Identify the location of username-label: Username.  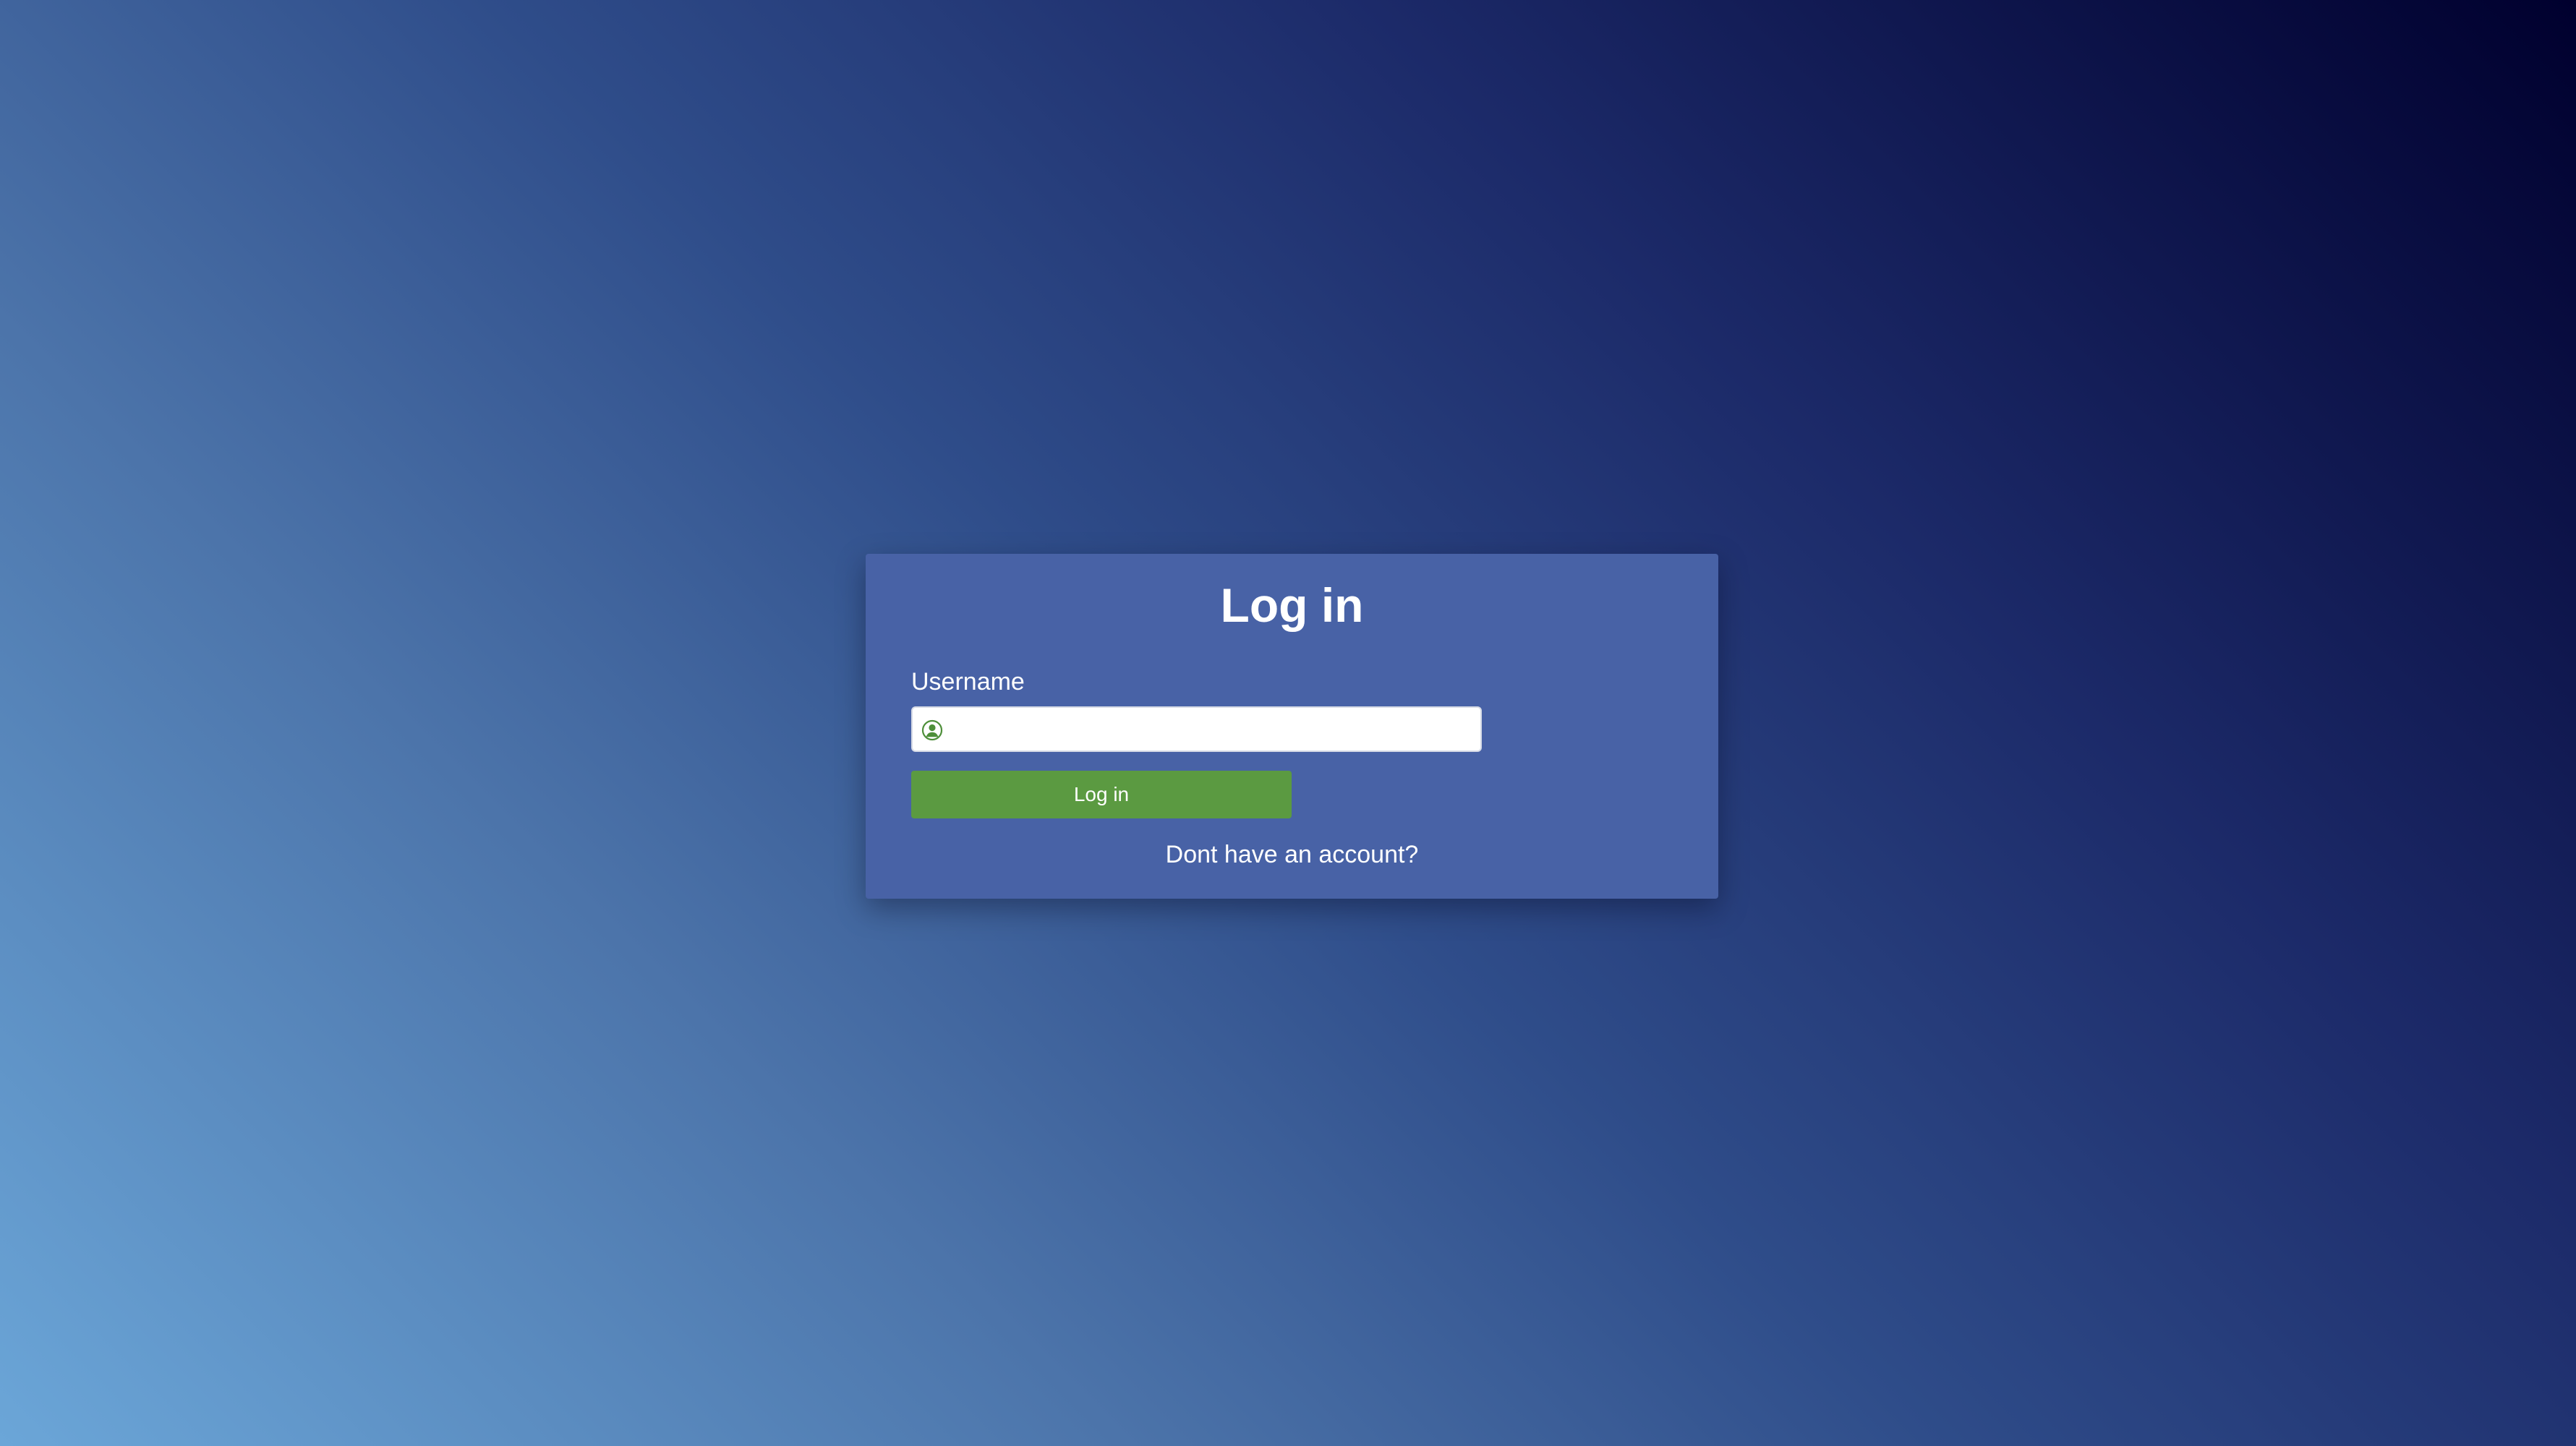
(968, 682).